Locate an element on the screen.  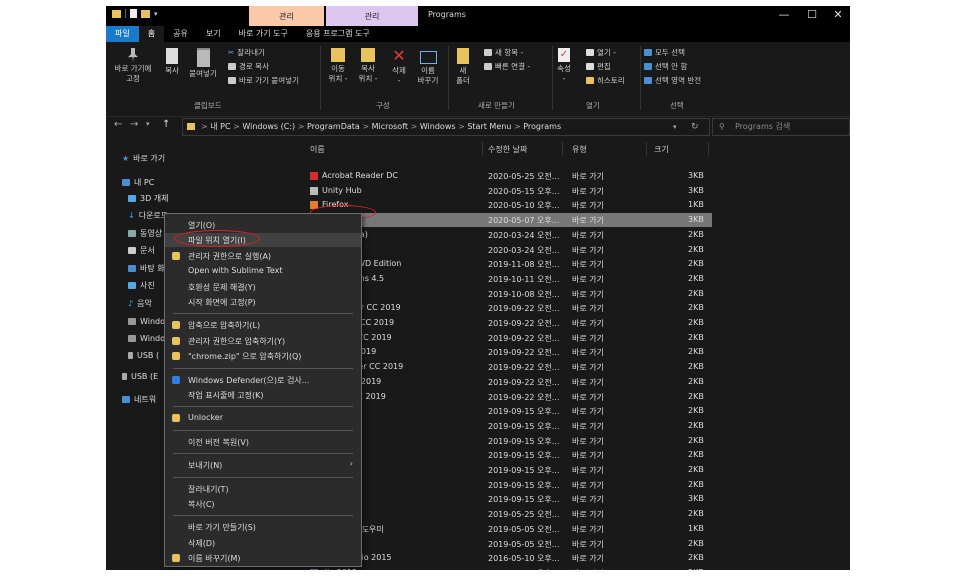
new-item-button: 새 항목 - is located at coordinates (503, 52).